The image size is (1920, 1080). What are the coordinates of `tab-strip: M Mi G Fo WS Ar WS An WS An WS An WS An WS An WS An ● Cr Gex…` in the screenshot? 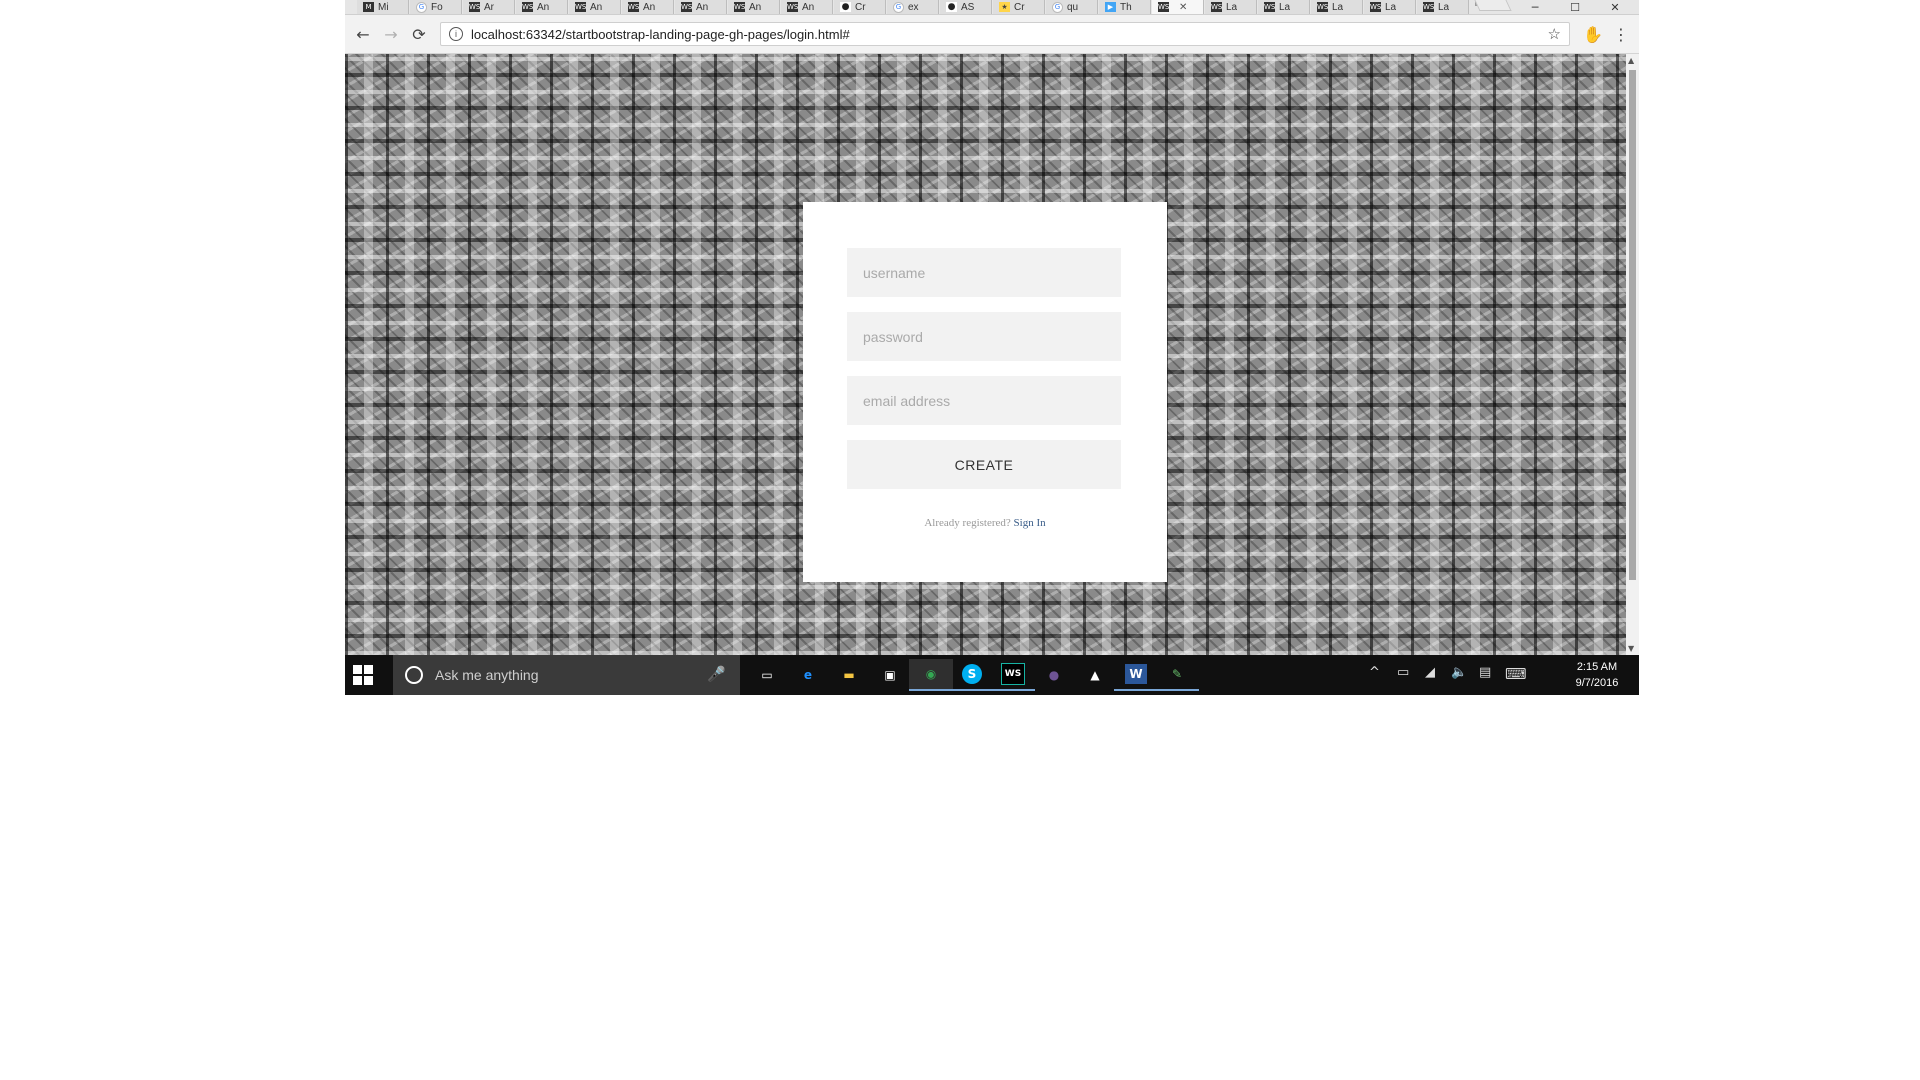 It's located at (992, 7).